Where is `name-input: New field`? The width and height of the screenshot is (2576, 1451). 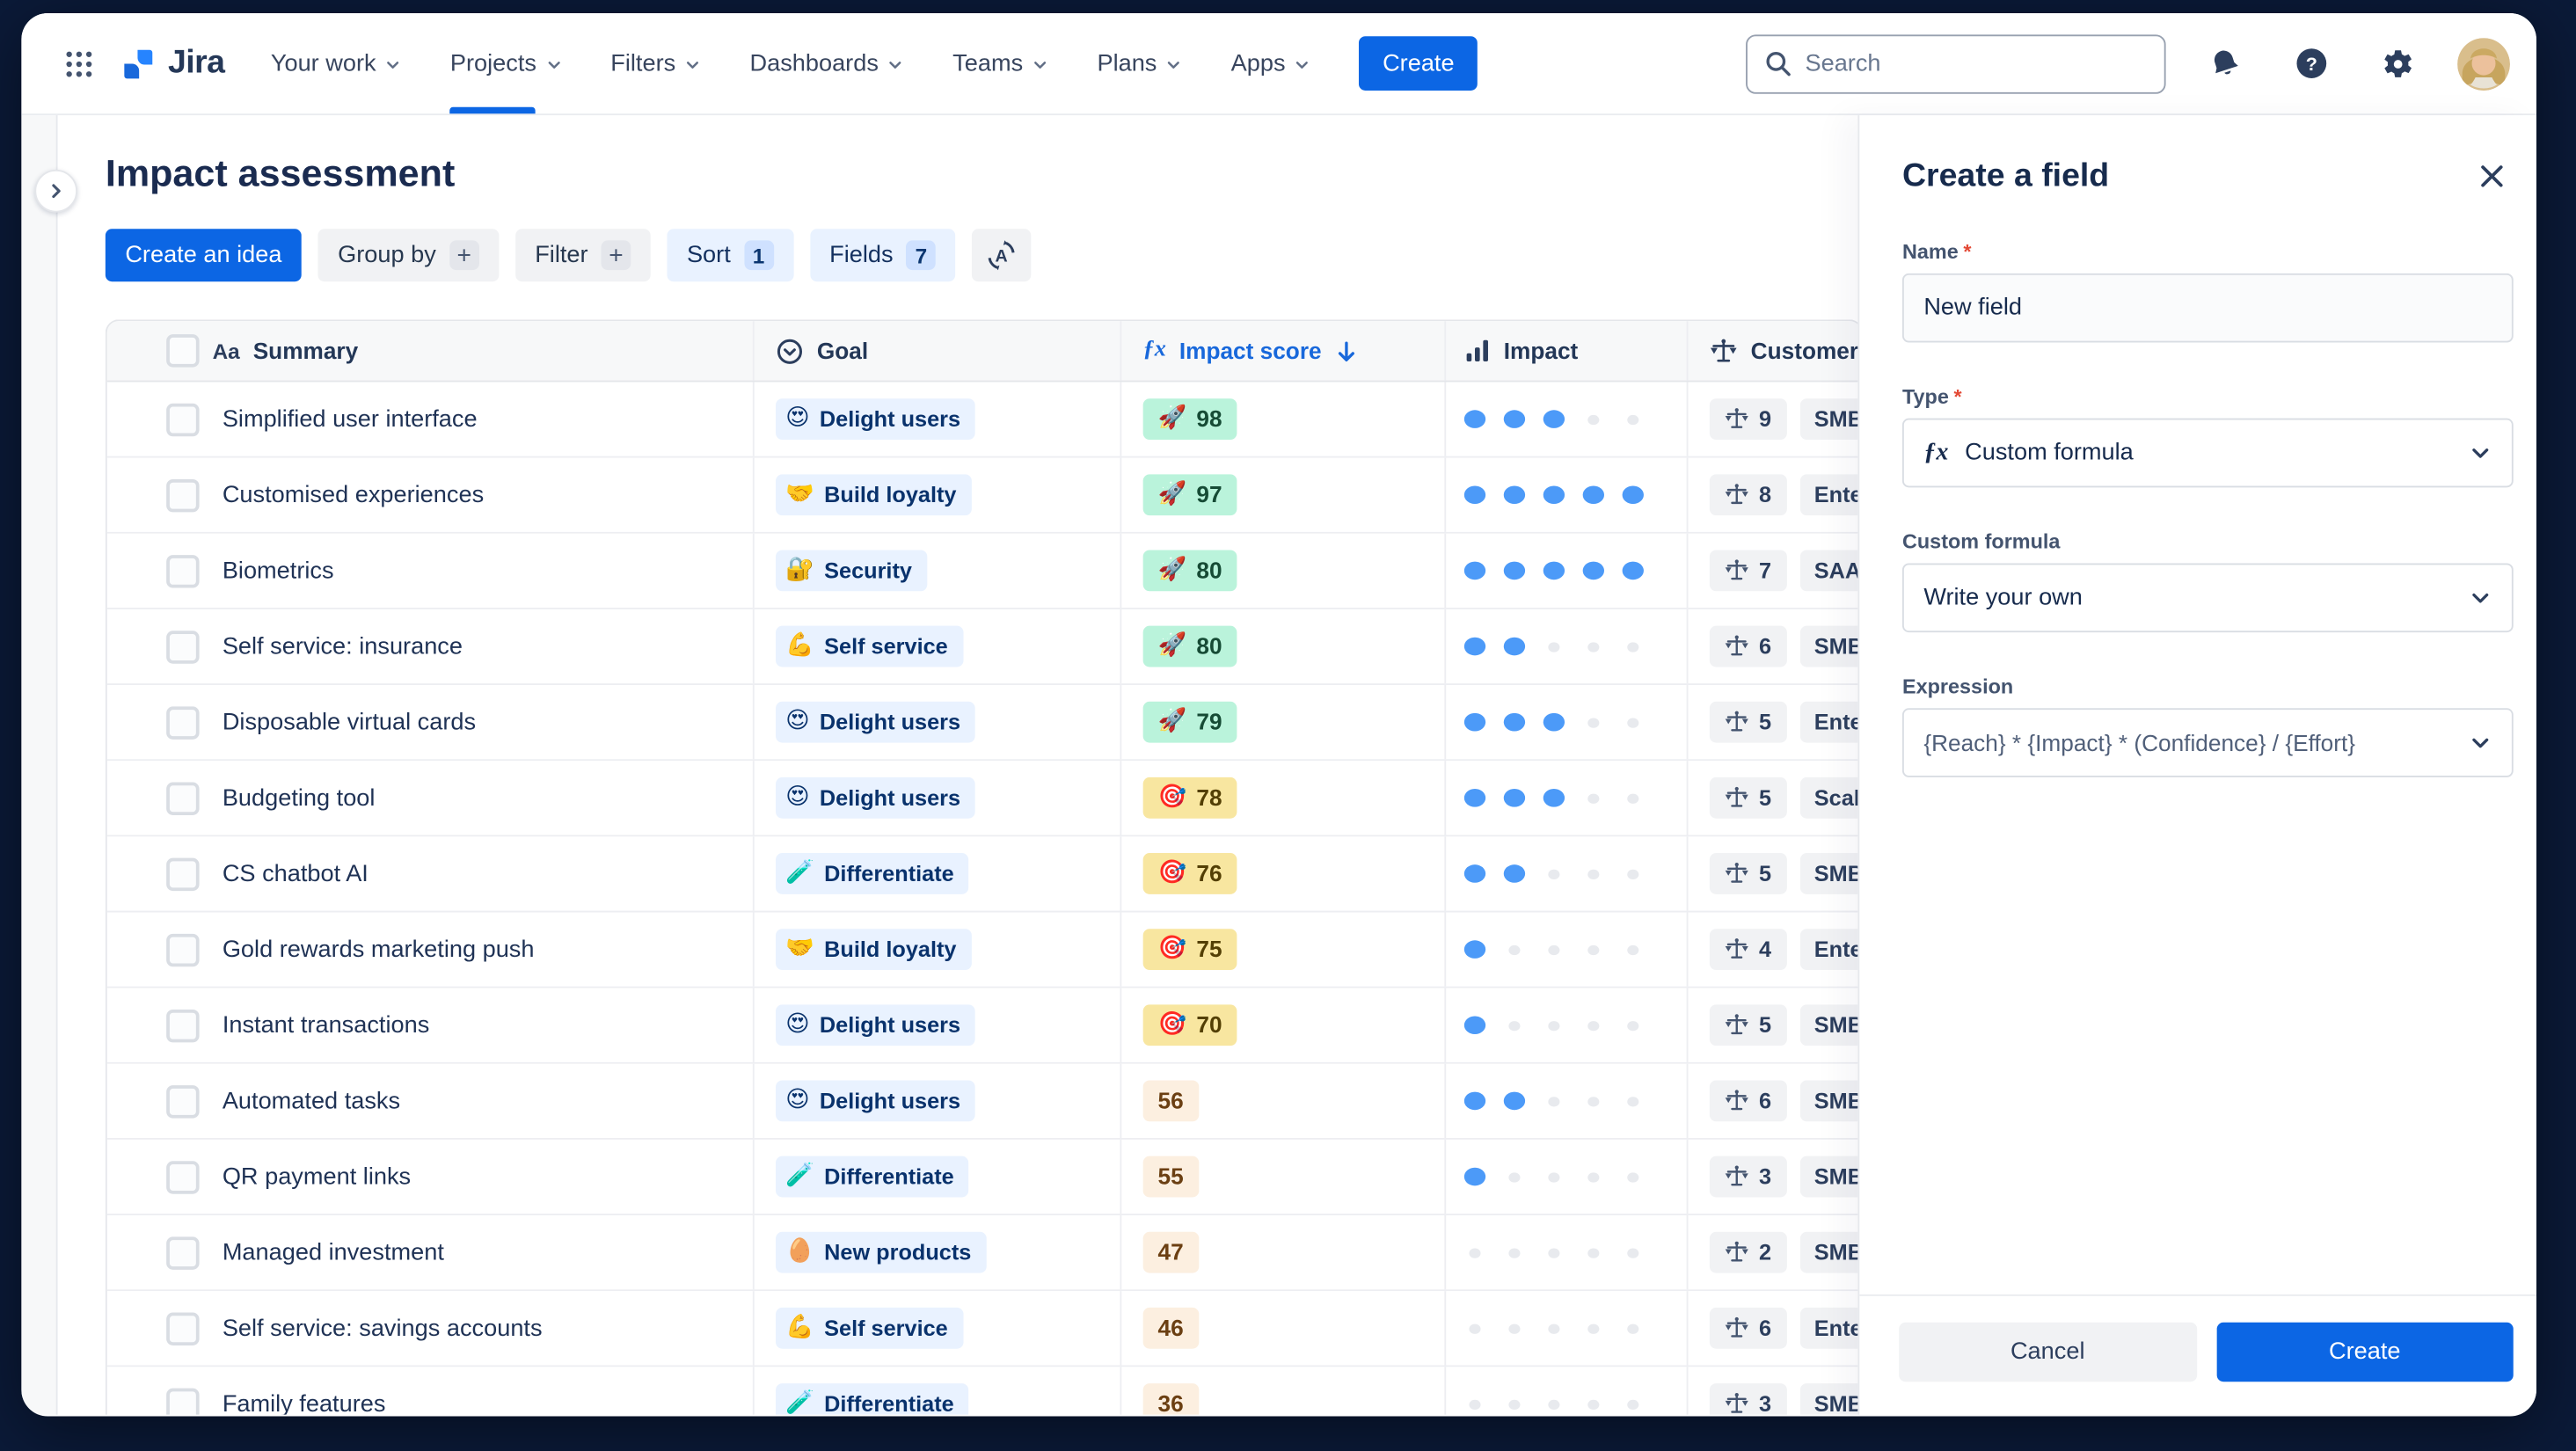 name-input: New field is located at coordinates (2207, 308).